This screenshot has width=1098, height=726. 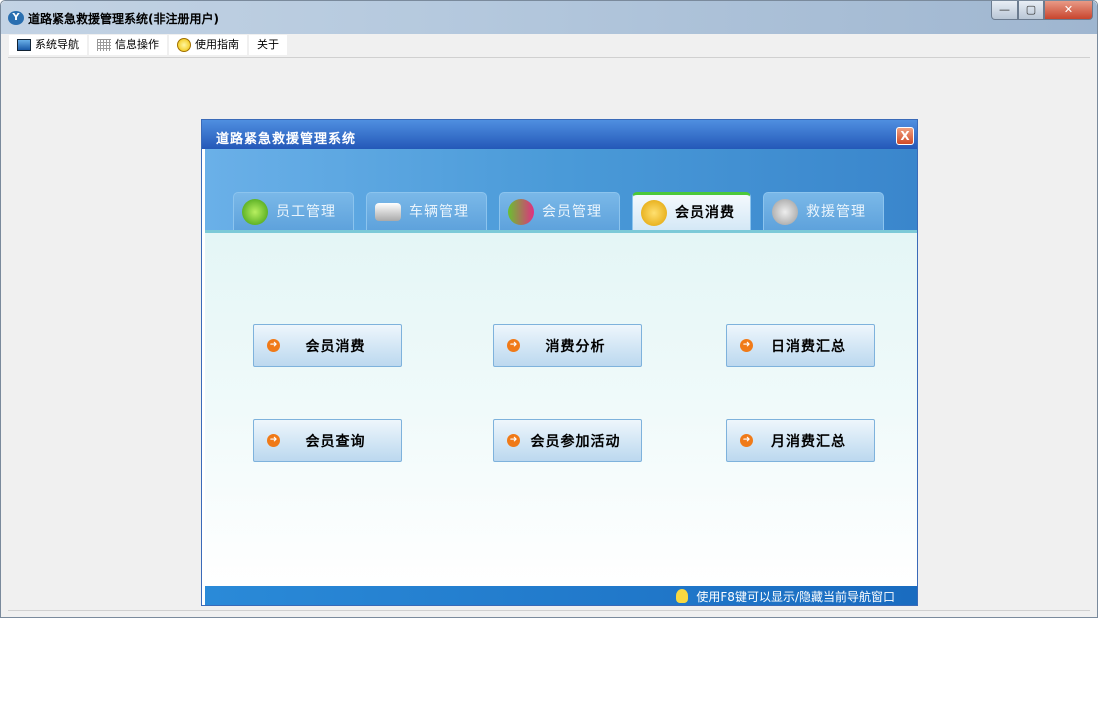 What do you see at coordinates (1004, 10) in the screenshot?
I see `minimize-button: —` at bounding box center [1004, 10].